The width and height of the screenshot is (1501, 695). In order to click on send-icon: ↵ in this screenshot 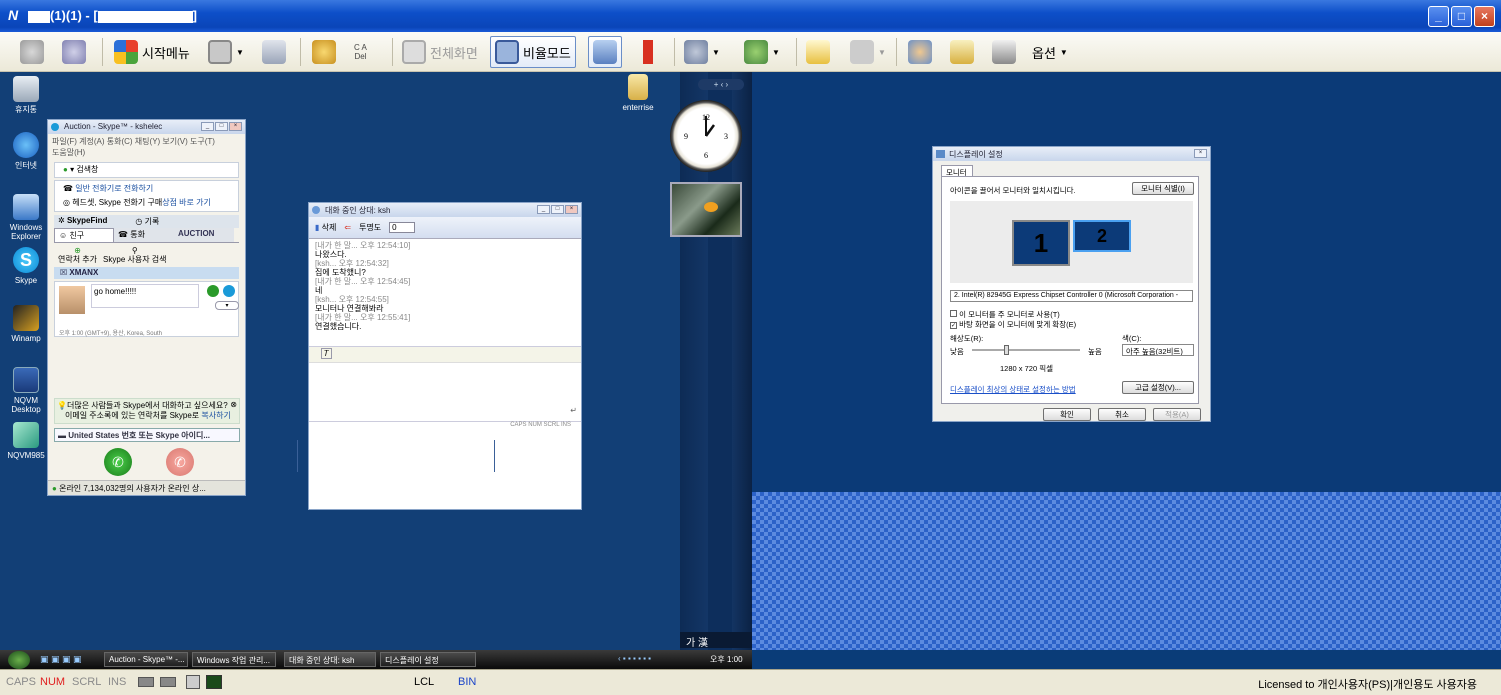, I will do `click(573, 410)`.